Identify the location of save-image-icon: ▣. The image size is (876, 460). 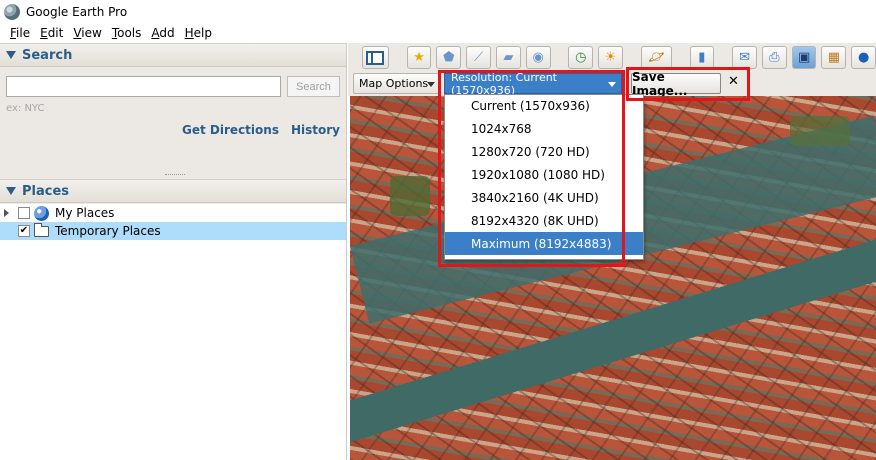
(804, 57).